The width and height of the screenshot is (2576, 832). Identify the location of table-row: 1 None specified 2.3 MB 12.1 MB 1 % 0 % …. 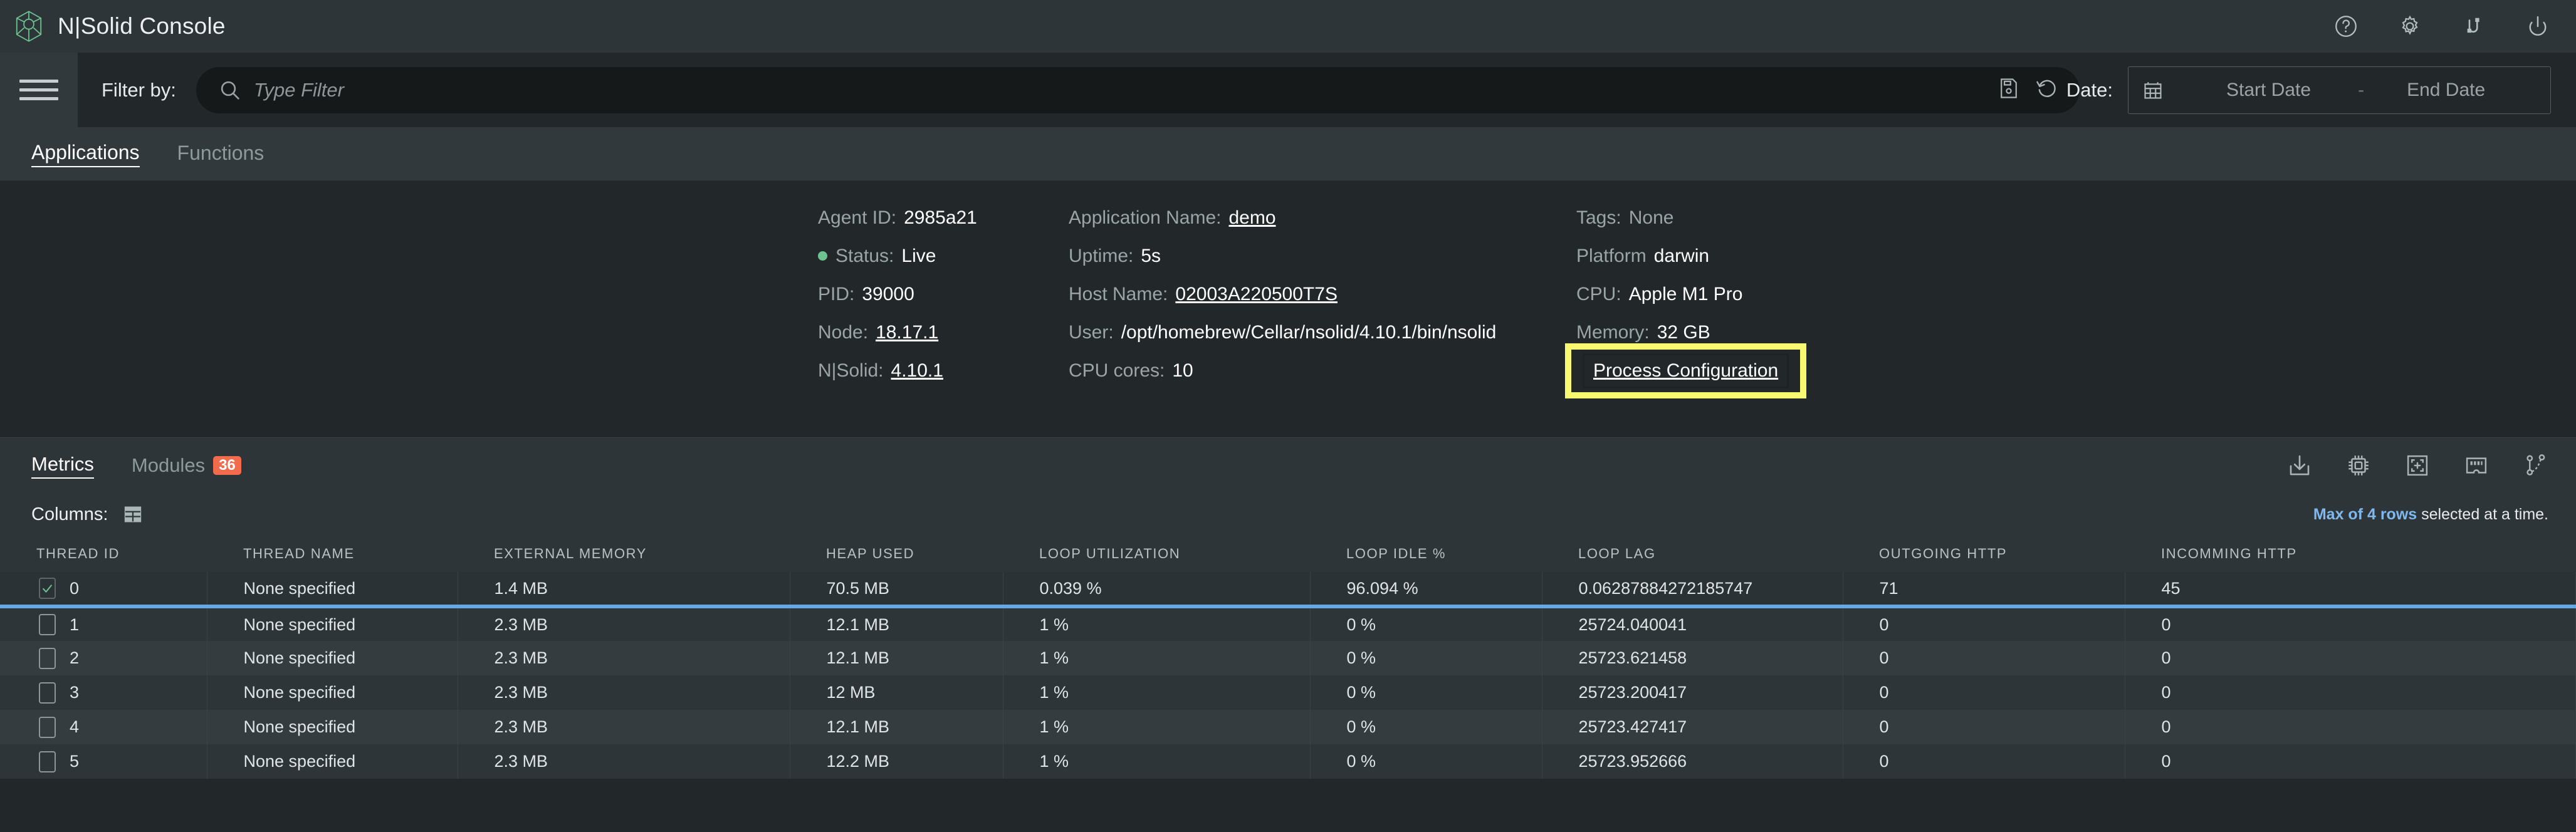
(1288, 623).